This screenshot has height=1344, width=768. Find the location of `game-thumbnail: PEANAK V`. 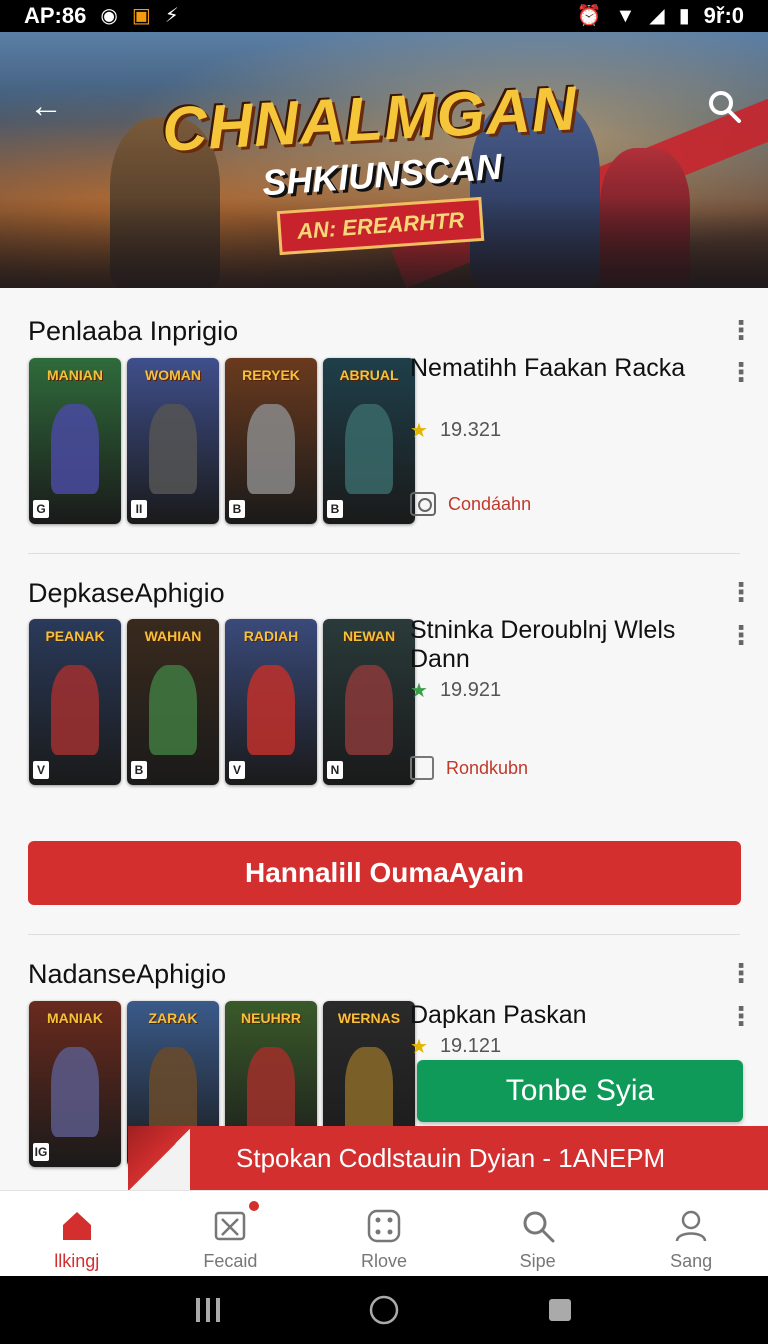

game-thumbnail: PEANAK V is located at coordinates (75, 702).